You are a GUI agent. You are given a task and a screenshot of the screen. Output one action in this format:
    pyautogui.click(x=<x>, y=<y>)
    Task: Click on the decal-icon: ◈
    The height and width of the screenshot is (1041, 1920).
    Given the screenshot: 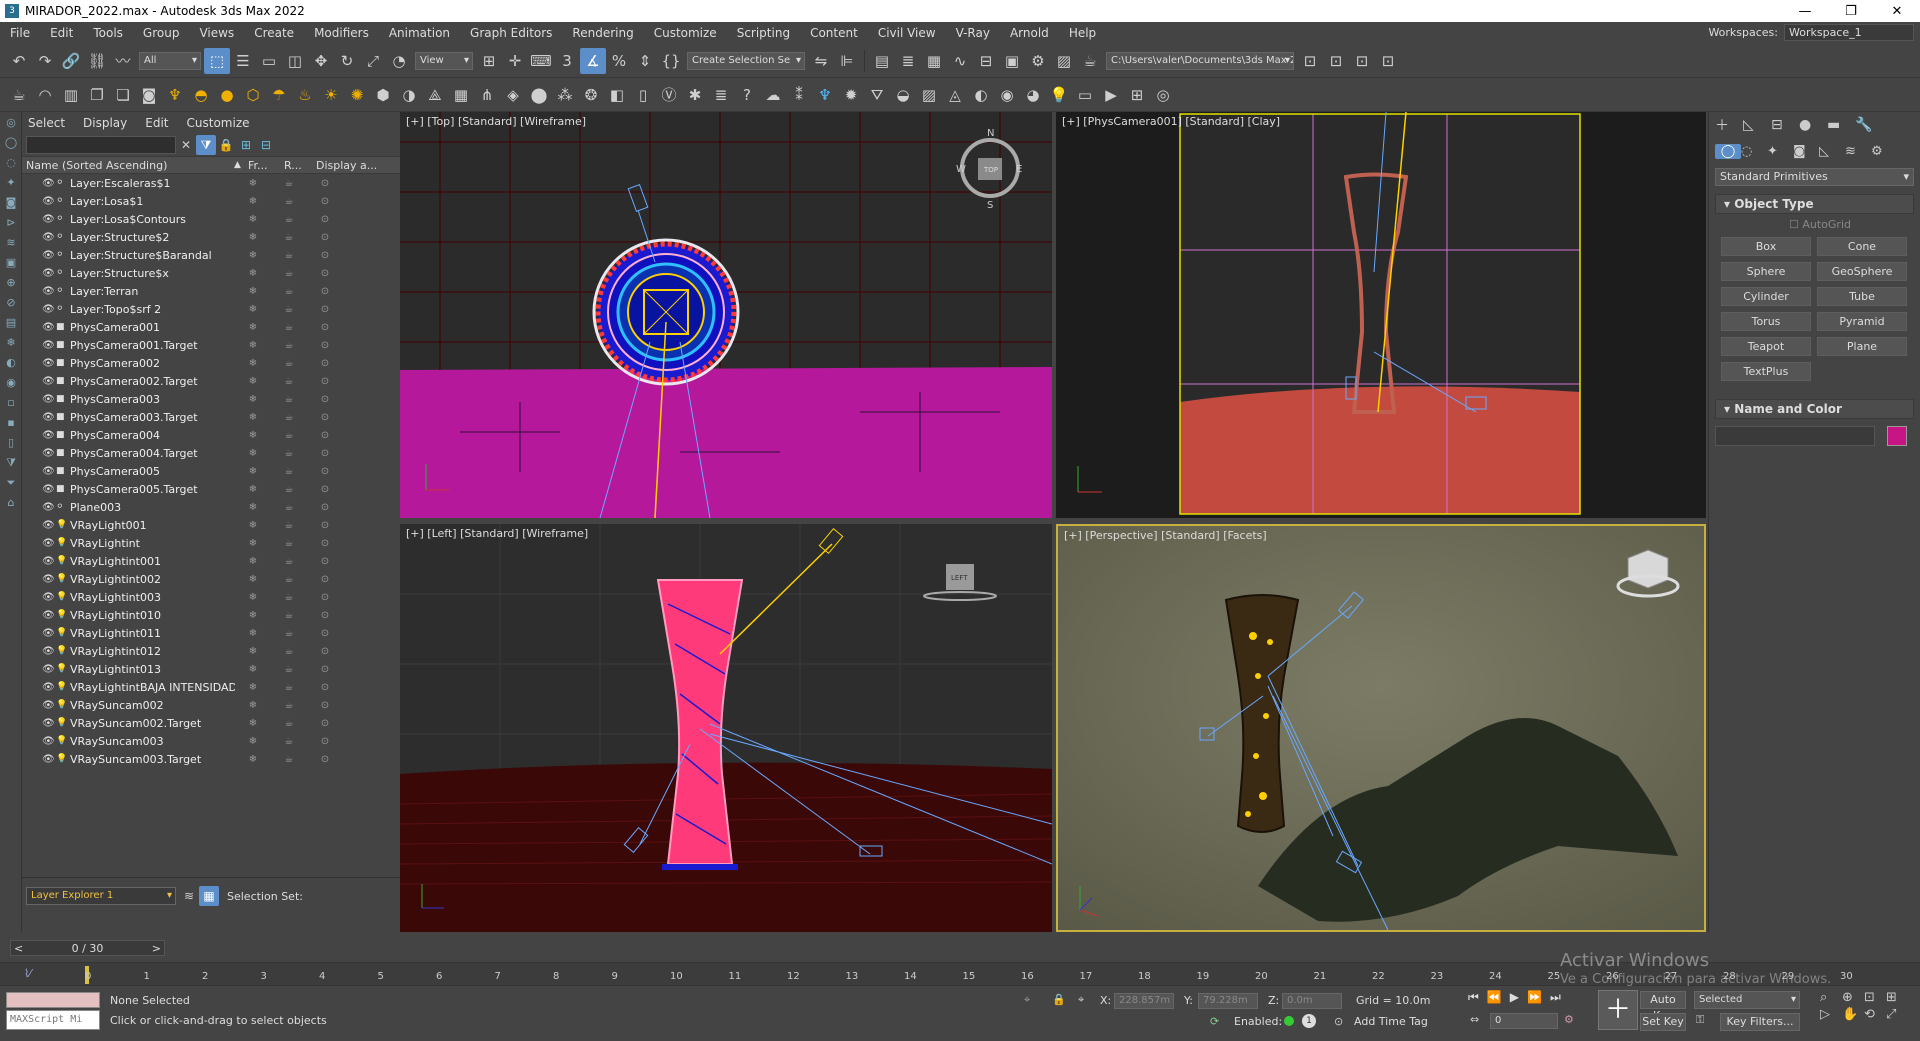 What is the action you would take?
    pyautogui.click(x=513, y=95)
    